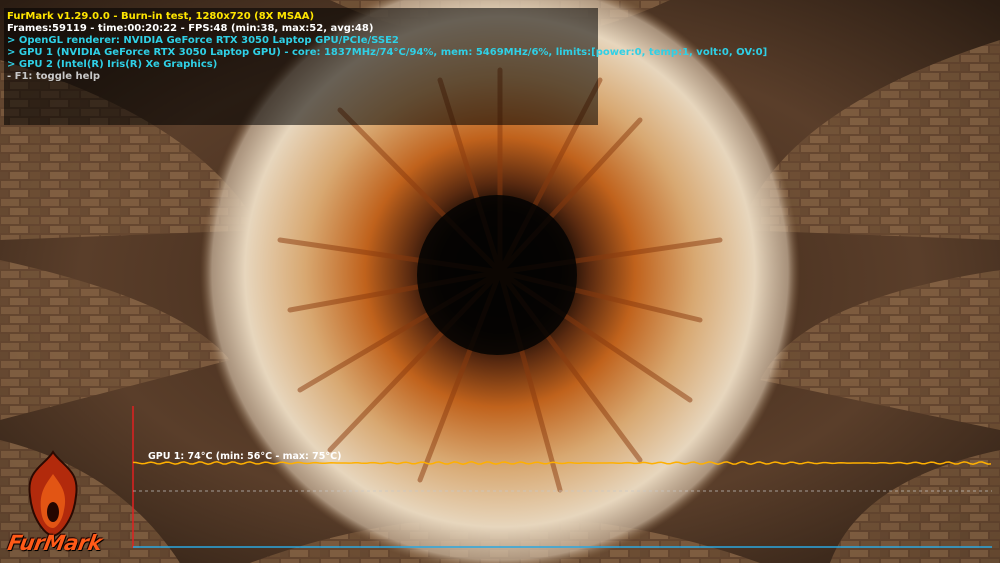 The width and height of the screenshot is (1000, 563). What do you see at coordinates (245, 456) in the screenshot?
I see `graph-label: GPU 1: 74°C (min: 56°C - max: 75°C)` at bounding box center [245, 456].